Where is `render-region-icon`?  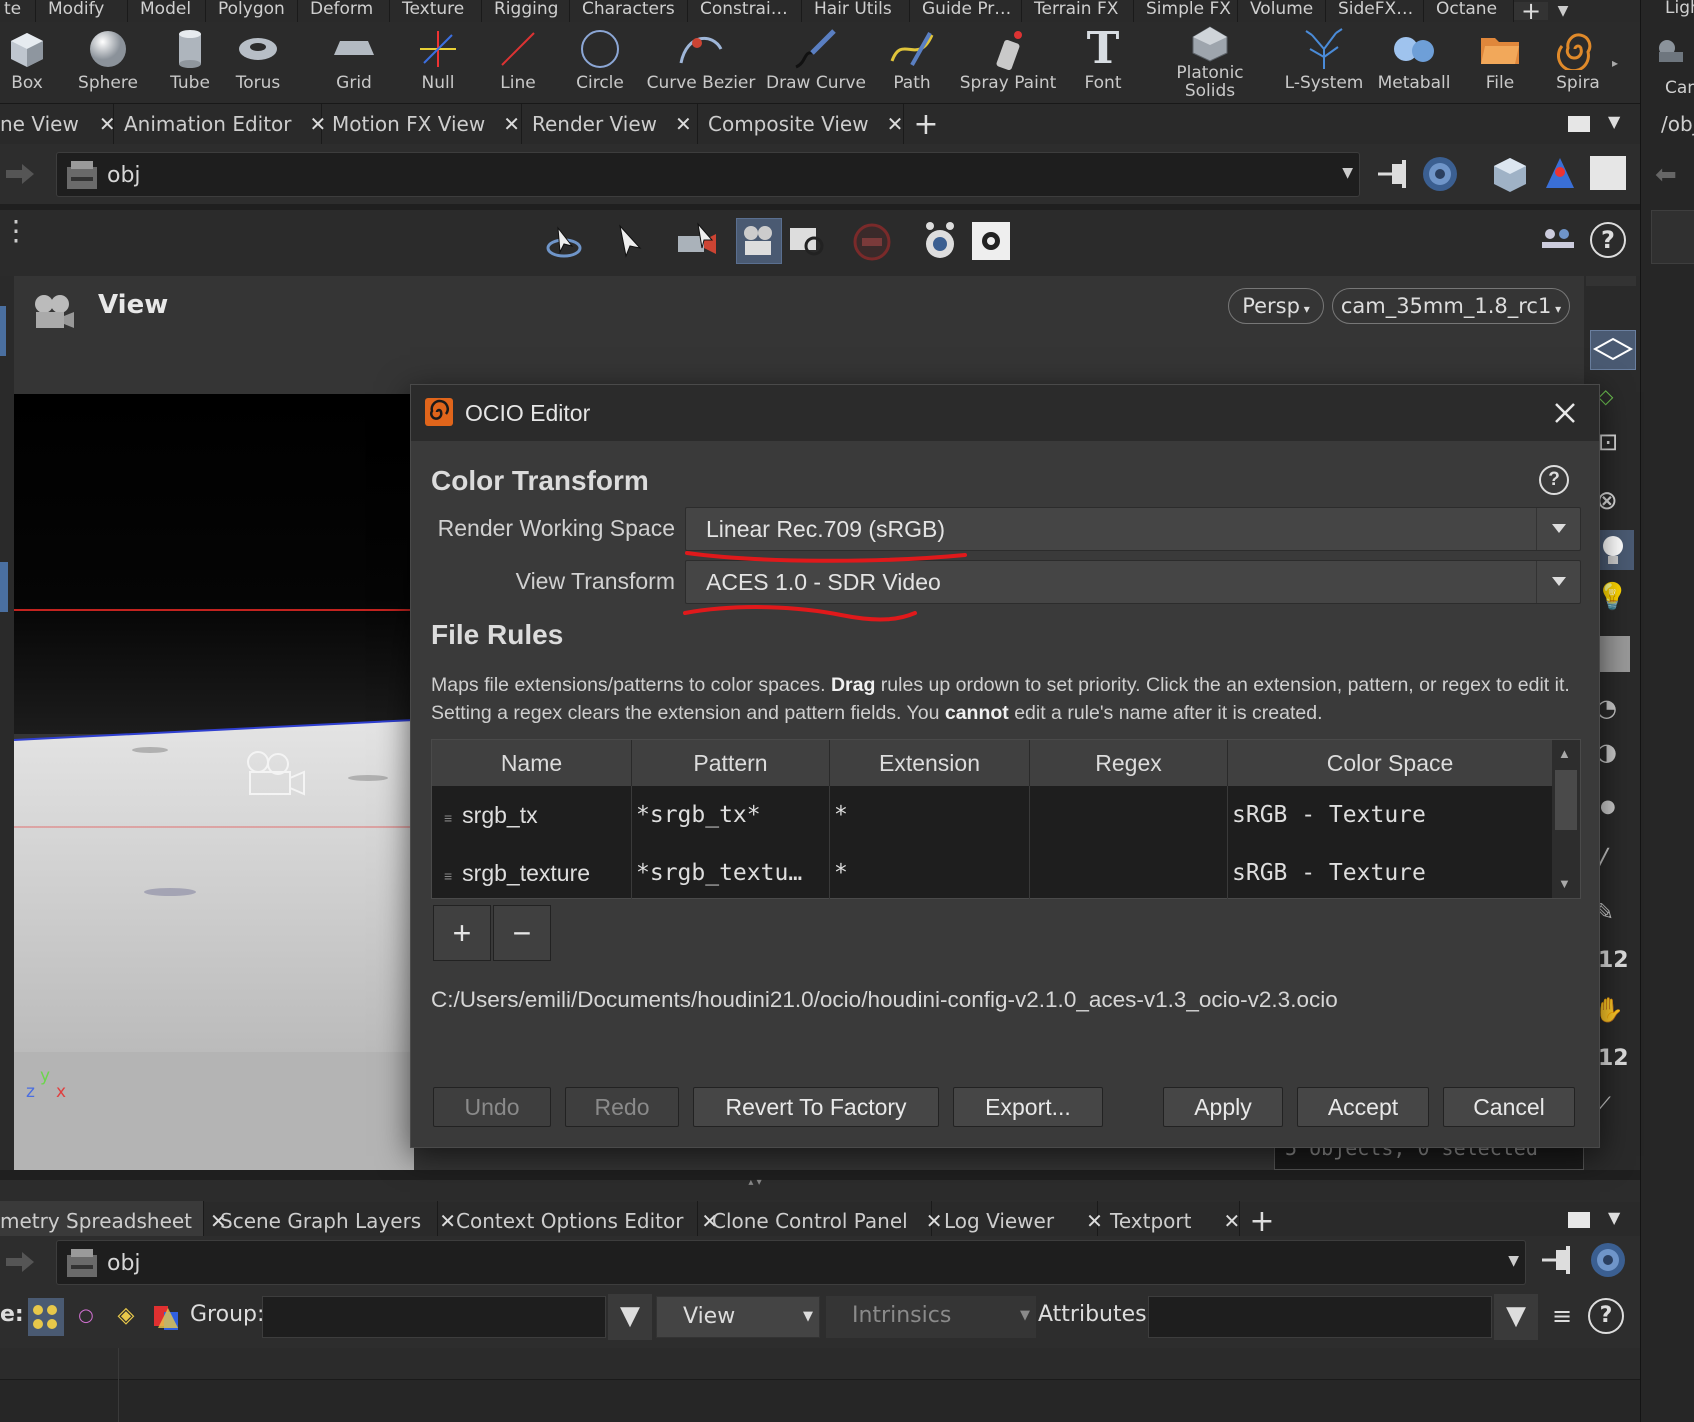
render-region-icon is located at coordinates (940, 243).